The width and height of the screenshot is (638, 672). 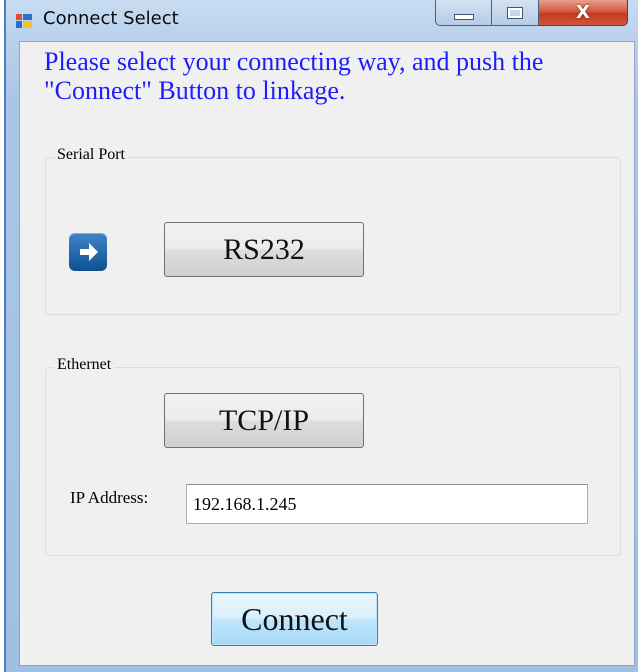 What do you see at coordinates (88, 252) in the screenshot?
I see `right-arrow-icon` at bounding box center [88, 252].